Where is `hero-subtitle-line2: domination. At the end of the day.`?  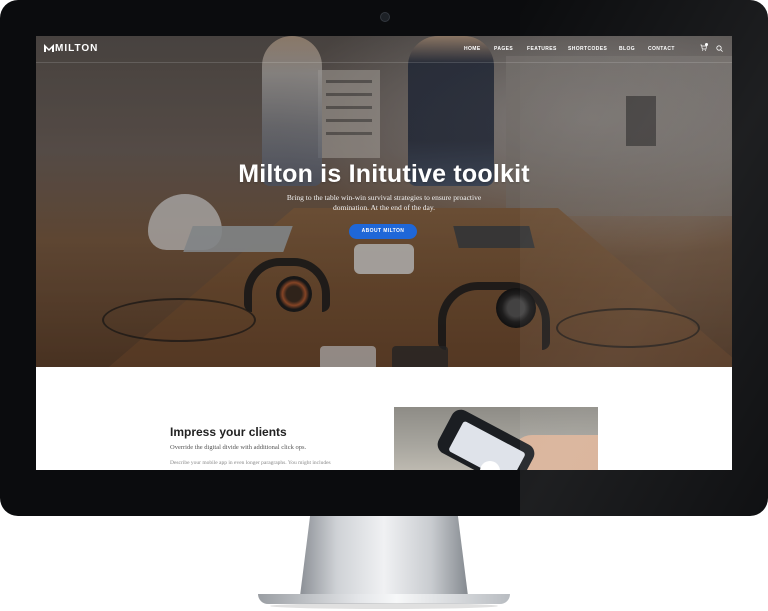
hero-subtitle-line2: domination. At the end of the day. is located at coordinates (384, 207).